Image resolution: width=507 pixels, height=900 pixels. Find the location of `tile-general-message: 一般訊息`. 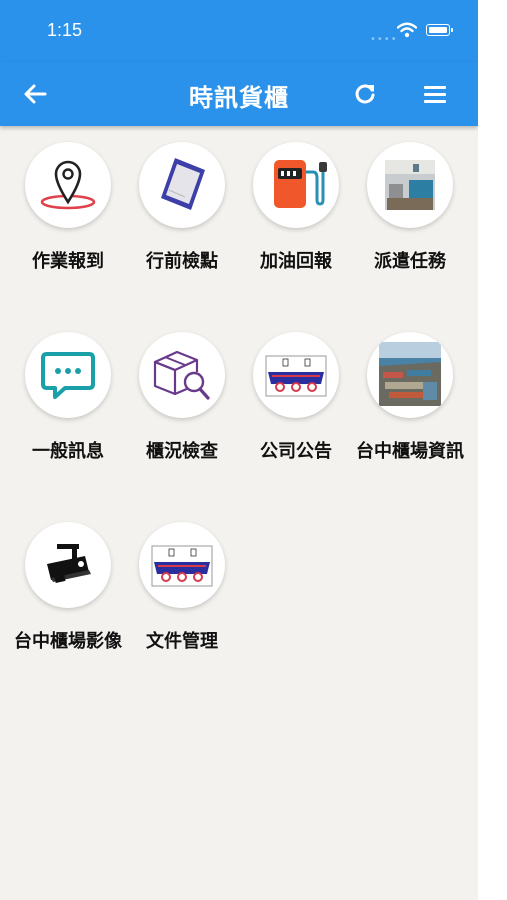

tile-general-message: 一般訊息 is located at coordinates (68, 397).